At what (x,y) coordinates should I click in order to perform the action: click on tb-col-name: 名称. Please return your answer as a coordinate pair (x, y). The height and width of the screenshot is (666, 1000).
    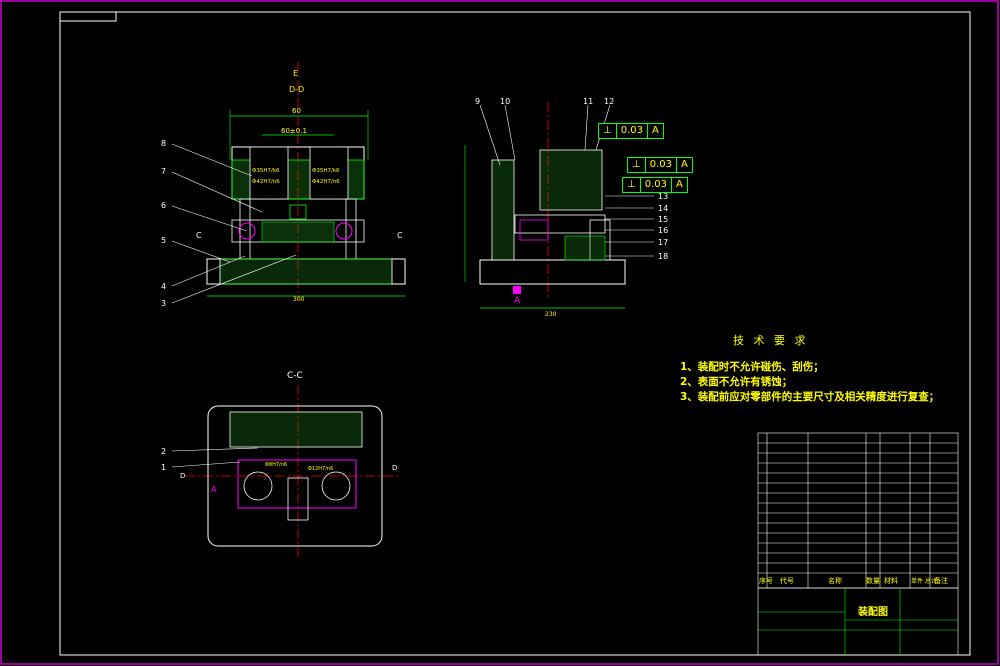
    Looking at the image, I should click on (835, 581).